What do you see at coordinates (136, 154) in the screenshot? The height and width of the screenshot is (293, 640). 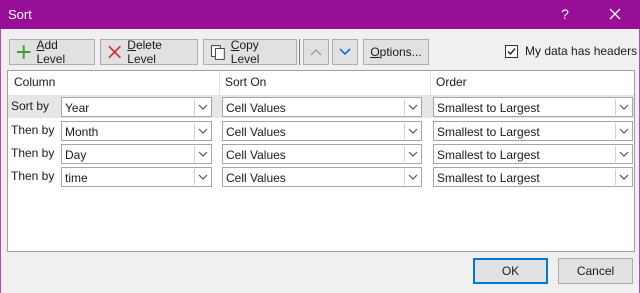 I see `column-select: Day` at bounding box center [136, 154].